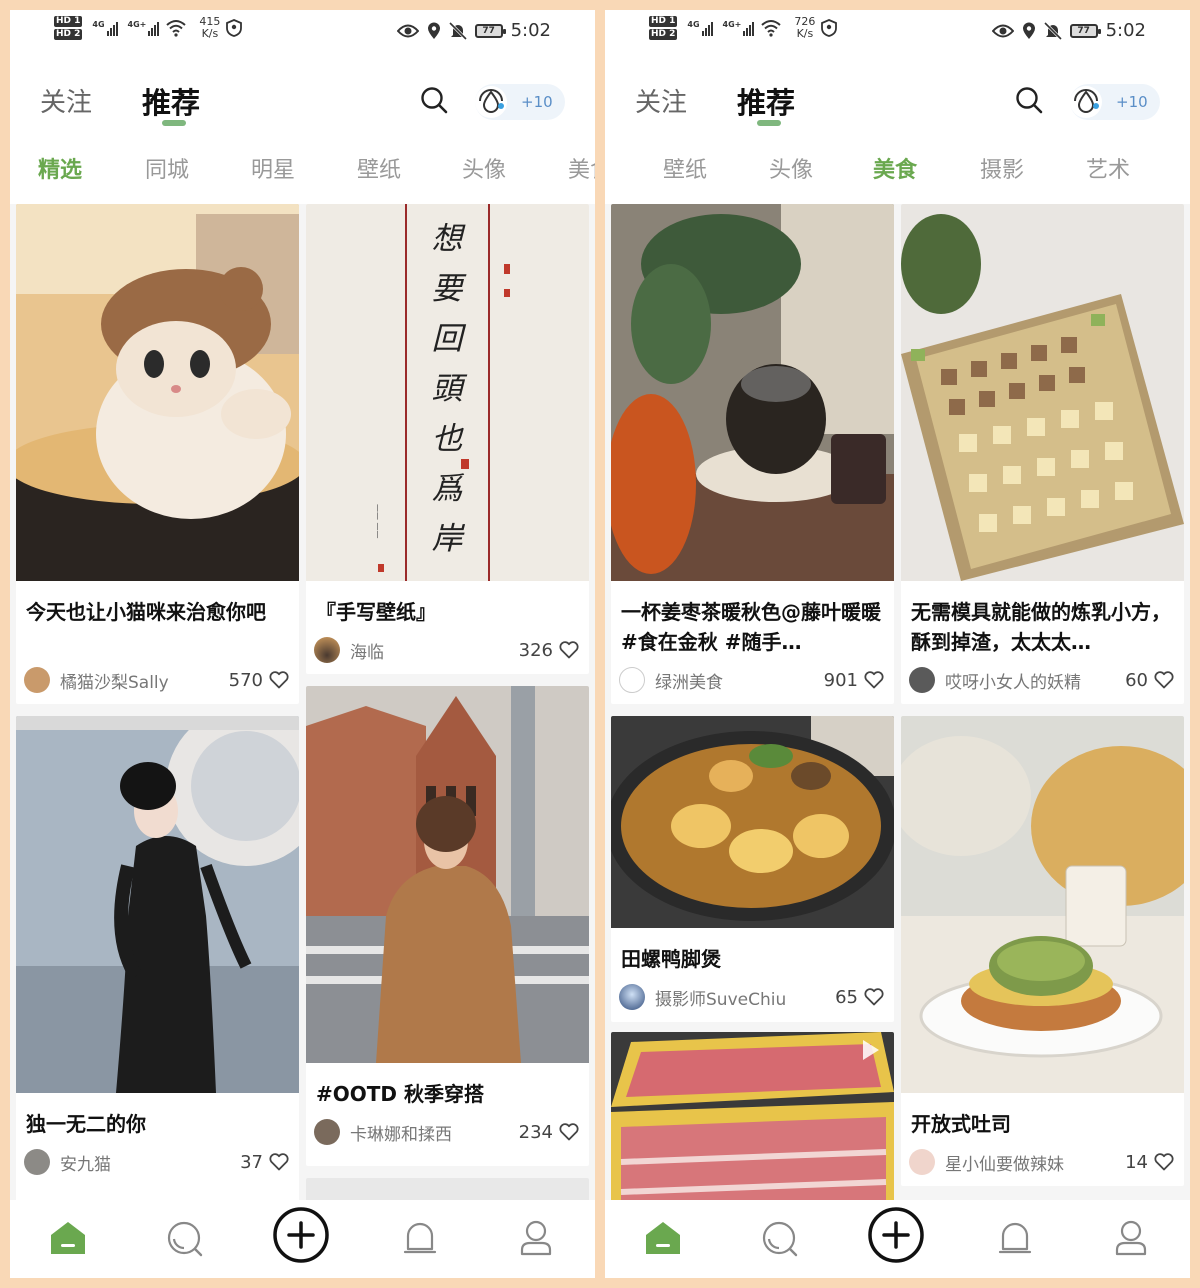 This screenshot has height=1288, width=1200. What do you see at coordinates (210, 27) in the screenshot?
I see `net-speed: 415 K/s` at bounding box center [210, 27].